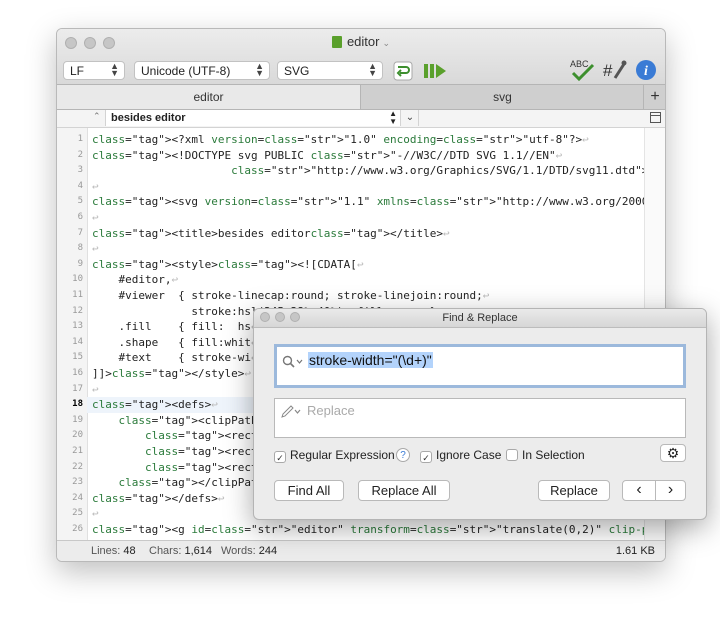  Describe the element at coordinates (331, 410) in the screenshot. I see `replace-placeholder: Replace` at that location.